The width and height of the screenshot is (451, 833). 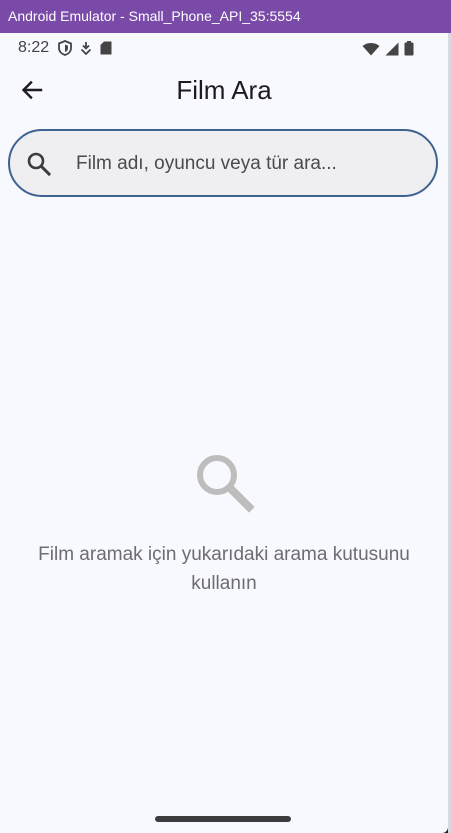 I want to click on download-icon, so click(x=86, y=50).